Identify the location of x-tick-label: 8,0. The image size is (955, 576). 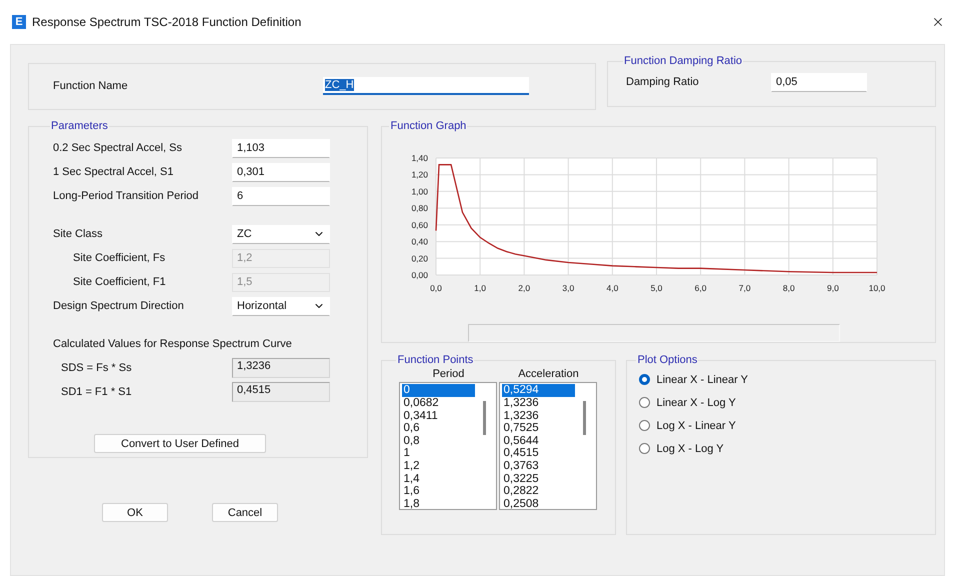
(789, 288).